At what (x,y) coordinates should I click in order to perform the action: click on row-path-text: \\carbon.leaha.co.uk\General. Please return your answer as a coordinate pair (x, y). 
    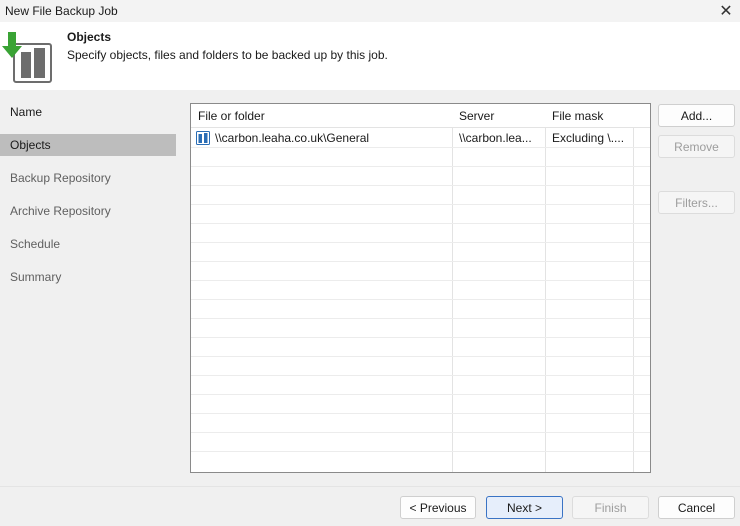
    Looking at the image, I should click on (292, 138).